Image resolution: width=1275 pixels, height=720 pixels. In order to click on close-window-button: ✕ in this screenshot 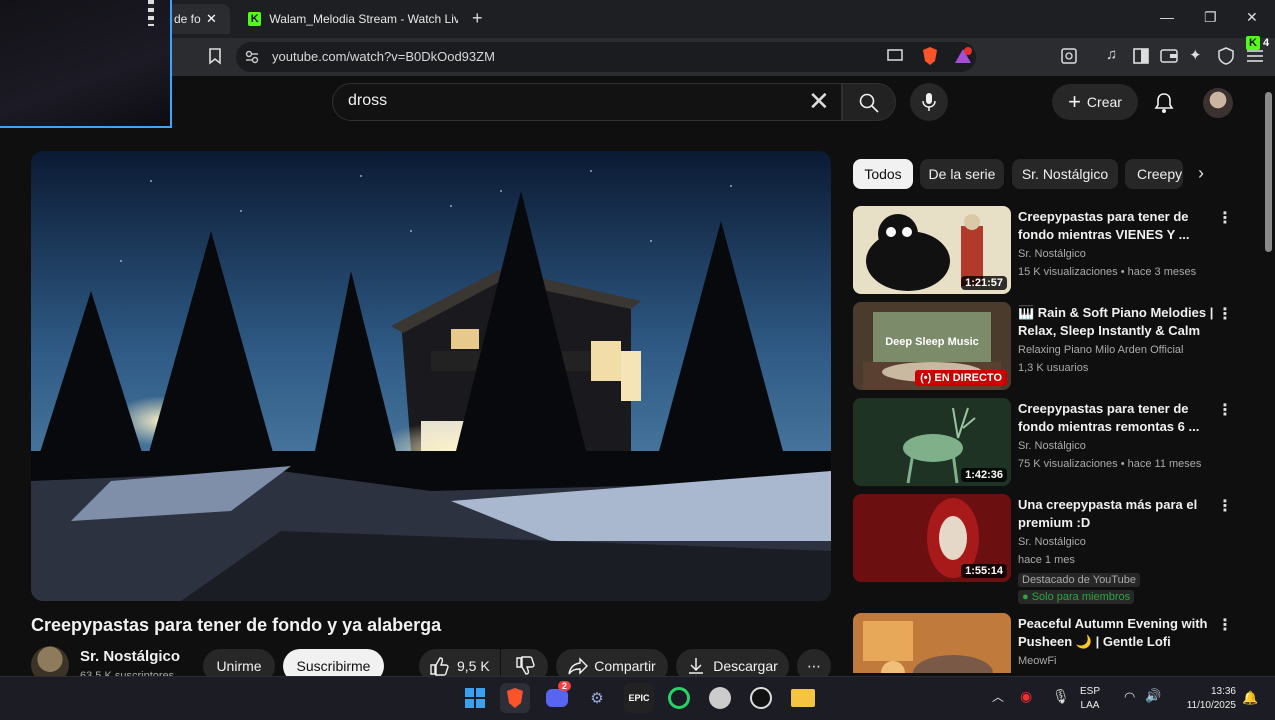, I will do `click(1252, 17)`.